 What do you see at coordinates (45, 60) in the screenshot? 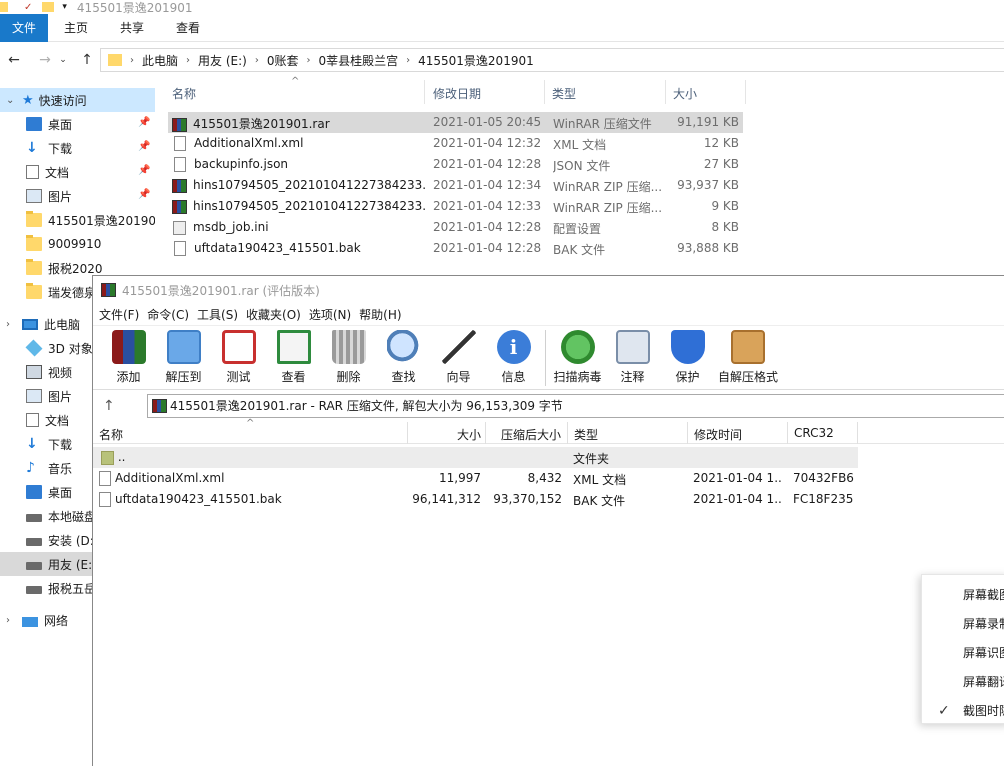
I see `forward-arrow-icon: →` at bounding box center [45, 60].